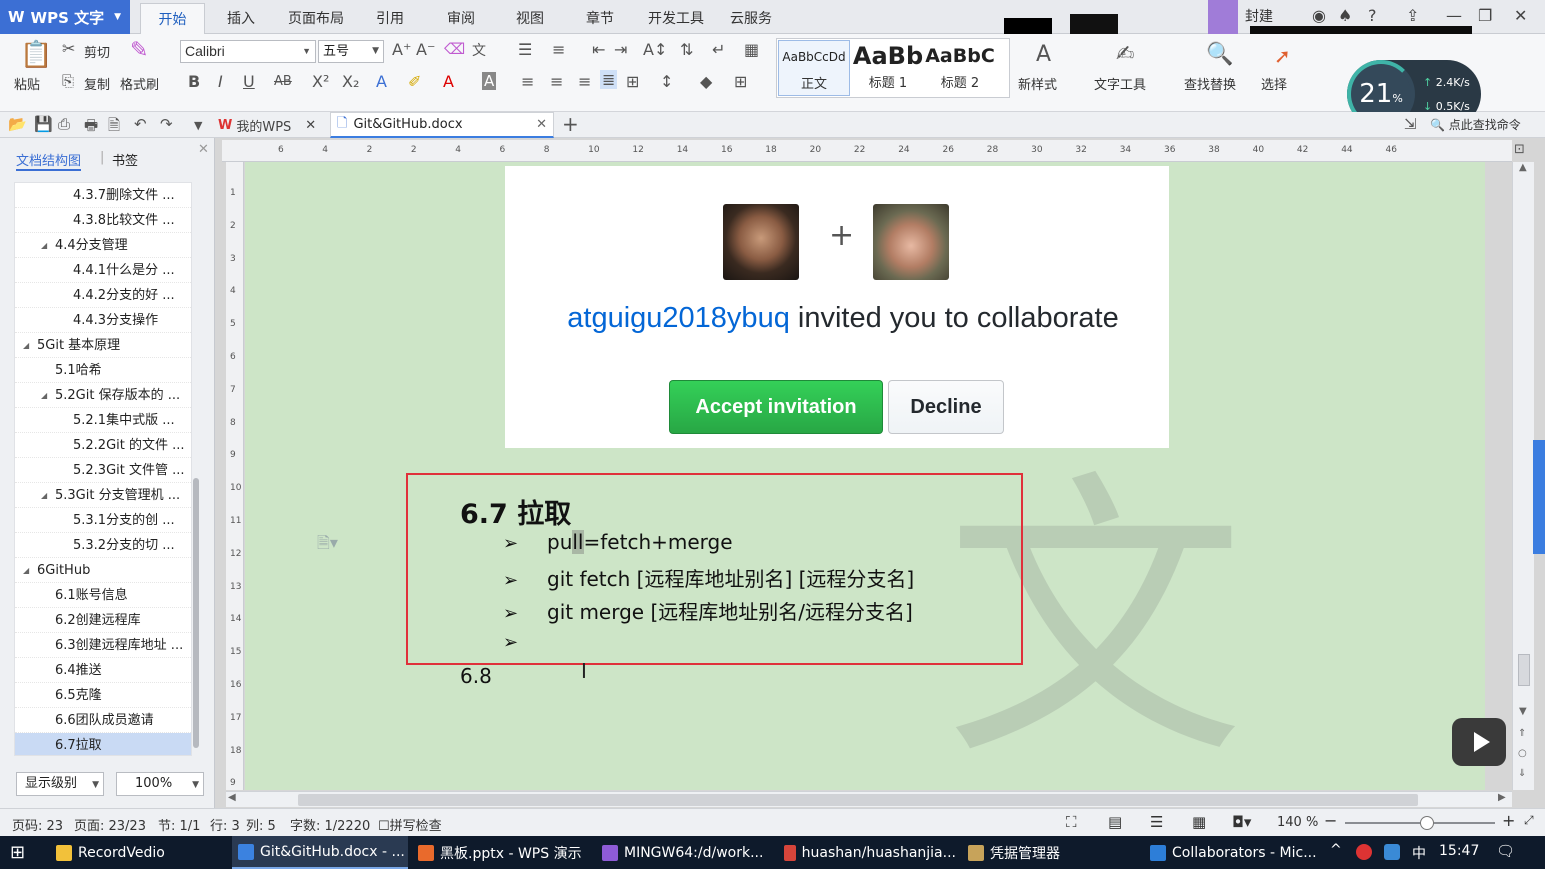 The height and width of the screenshot is (869, 1545). What do you see at coordinates (442, 125) in the screenshot?
I see `doc-tab-active: 🗋 Git&GitHub.docx ✕` at bounding box center [442, 125].